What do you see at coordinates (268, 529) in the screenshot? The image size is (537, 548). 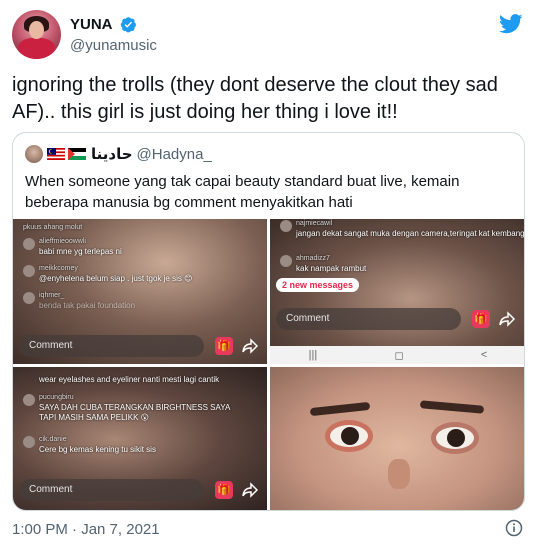 I see `tweet-footer: 1:00 PM · Jan 7, 2021` at bounding box center [268, 529].